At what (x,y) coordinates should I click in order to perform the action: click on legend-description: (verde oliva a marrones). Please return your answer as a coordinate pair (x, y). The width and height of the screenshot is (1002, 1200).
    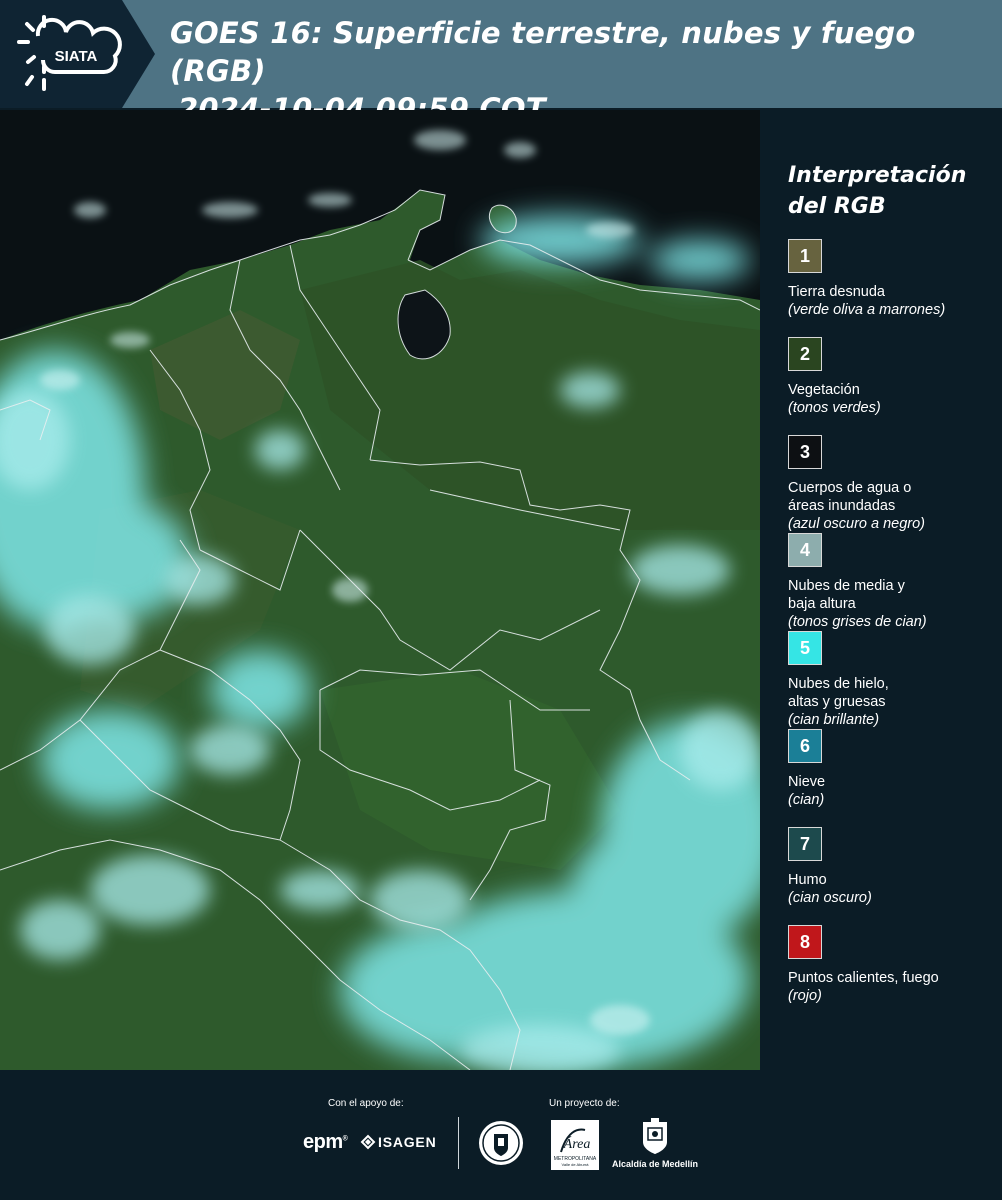
    Looking at the image, I should click on (867, 310).